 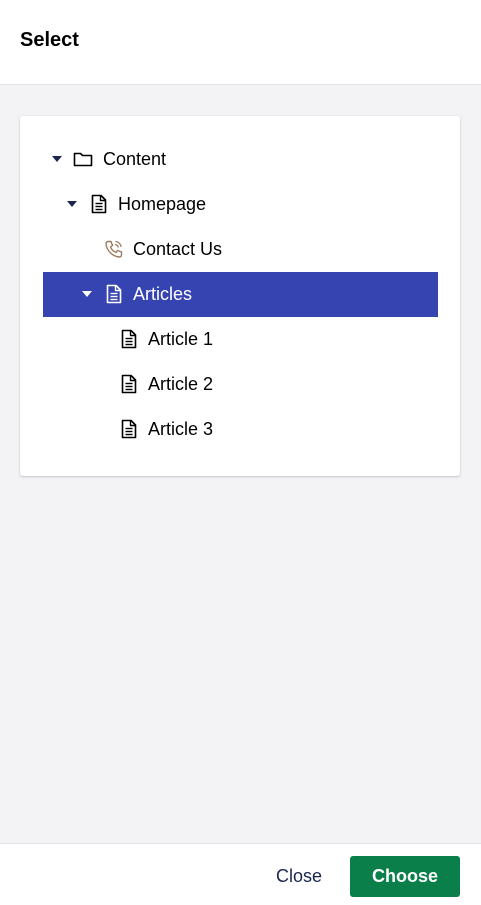 I want to click on tree-item-content: Content, so click(x=240, y=159).